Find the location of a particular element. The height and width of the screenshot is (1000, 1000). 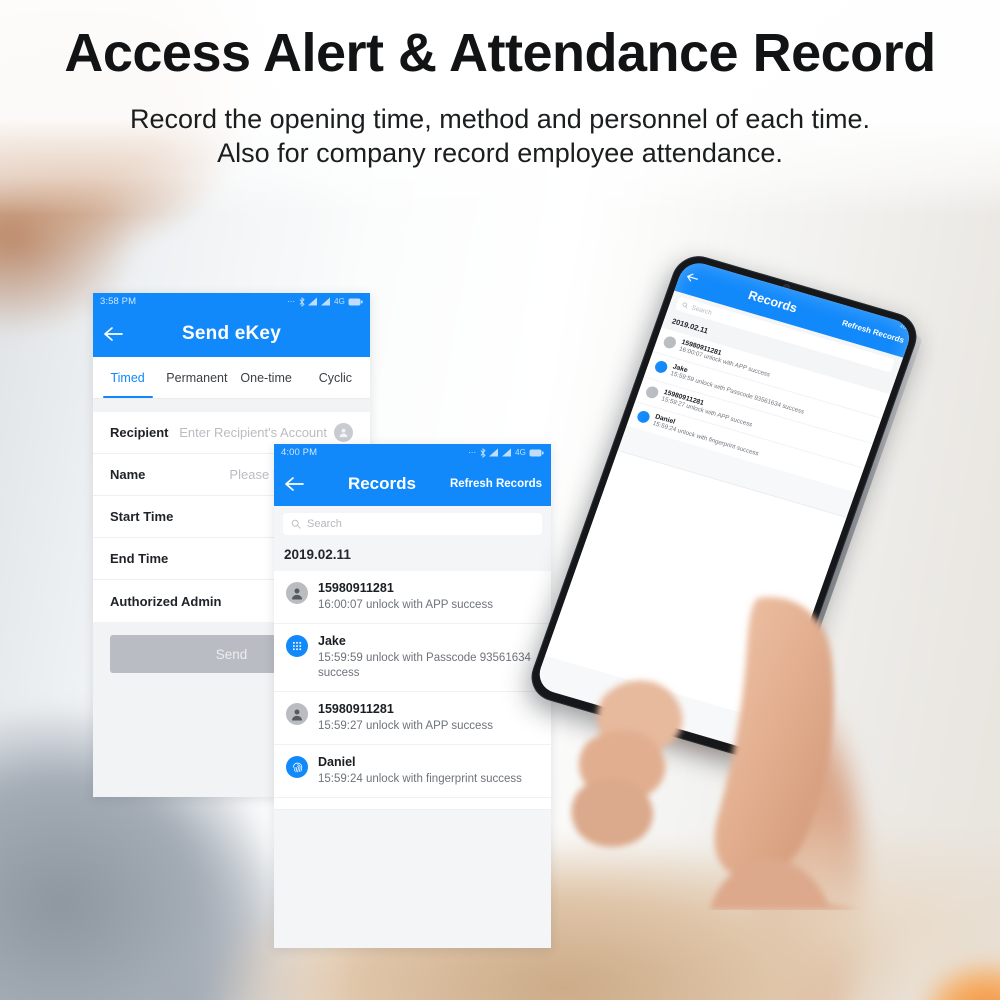

field-value-recipient: Enter Recipient's Account is located at coordinates (266, 432).